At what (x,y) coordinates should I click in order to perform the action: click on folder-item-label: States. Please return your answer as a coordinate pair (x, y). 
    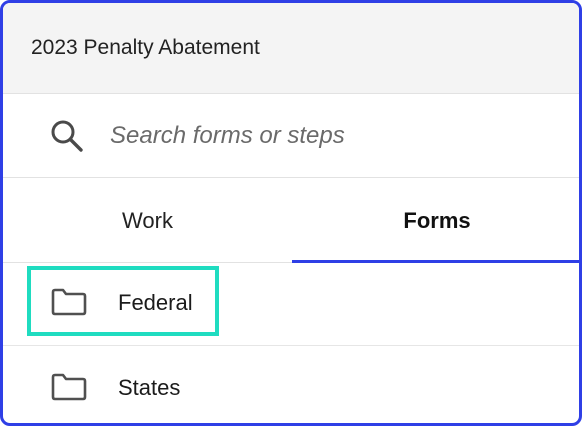
    Looking at the image, I should click on (149, 387).